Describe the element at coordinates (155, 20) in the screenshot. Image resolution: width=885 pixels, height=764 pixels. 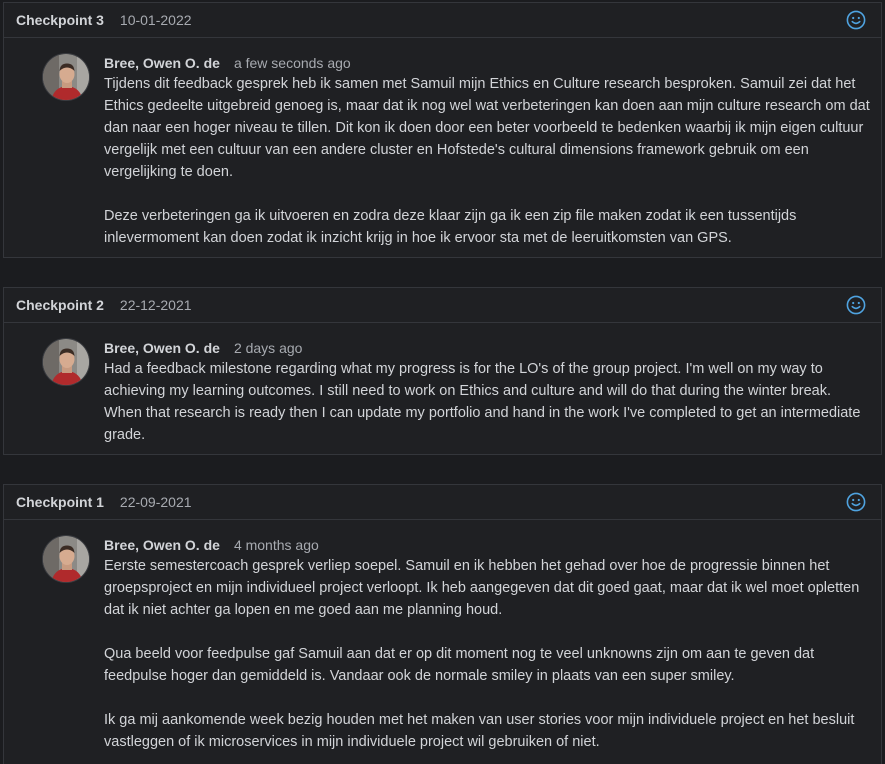
I see `checkpoint-date: 10-01-2022` at that location.